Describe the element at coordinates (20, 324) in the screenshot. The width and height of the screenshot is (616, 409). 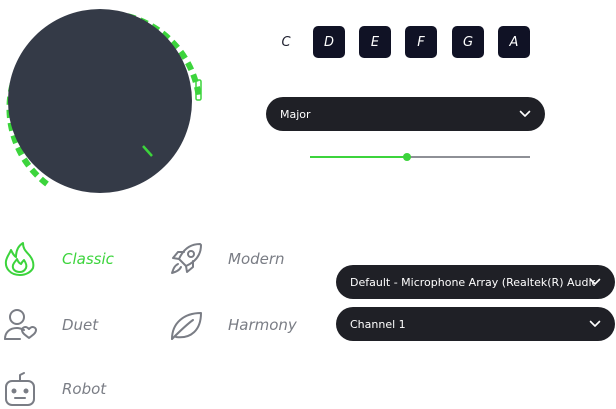
I see `person-heart-icon` at that location.